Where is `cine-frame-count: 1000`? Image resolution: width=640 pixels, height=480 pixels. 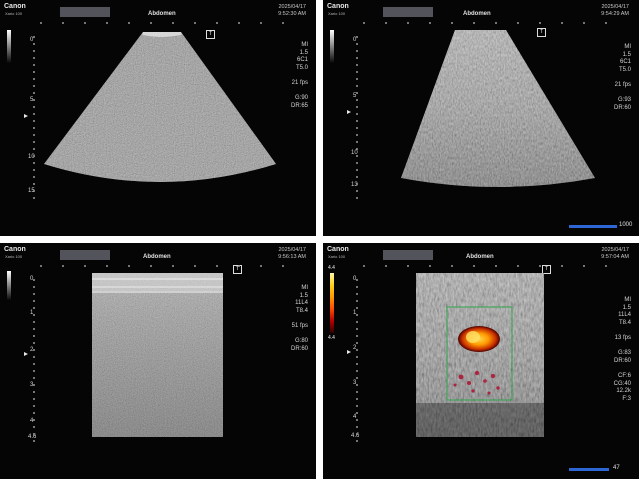
cine-frame-count: 1000 is located at coordinates (626, 225).